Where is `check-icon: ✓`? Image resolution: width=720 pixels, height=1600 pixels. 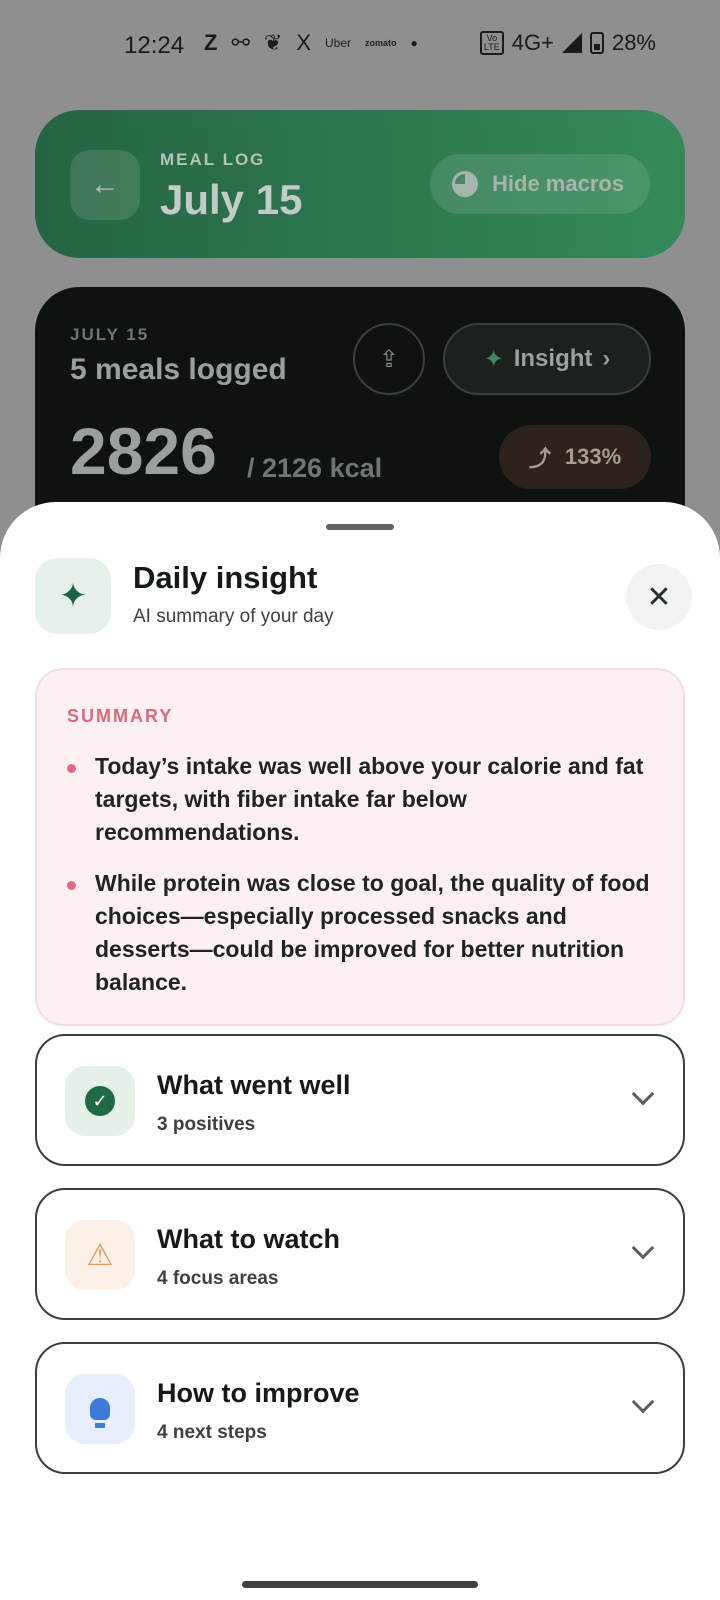
check-icon: ✓ is located at coordinates (100, 1101).